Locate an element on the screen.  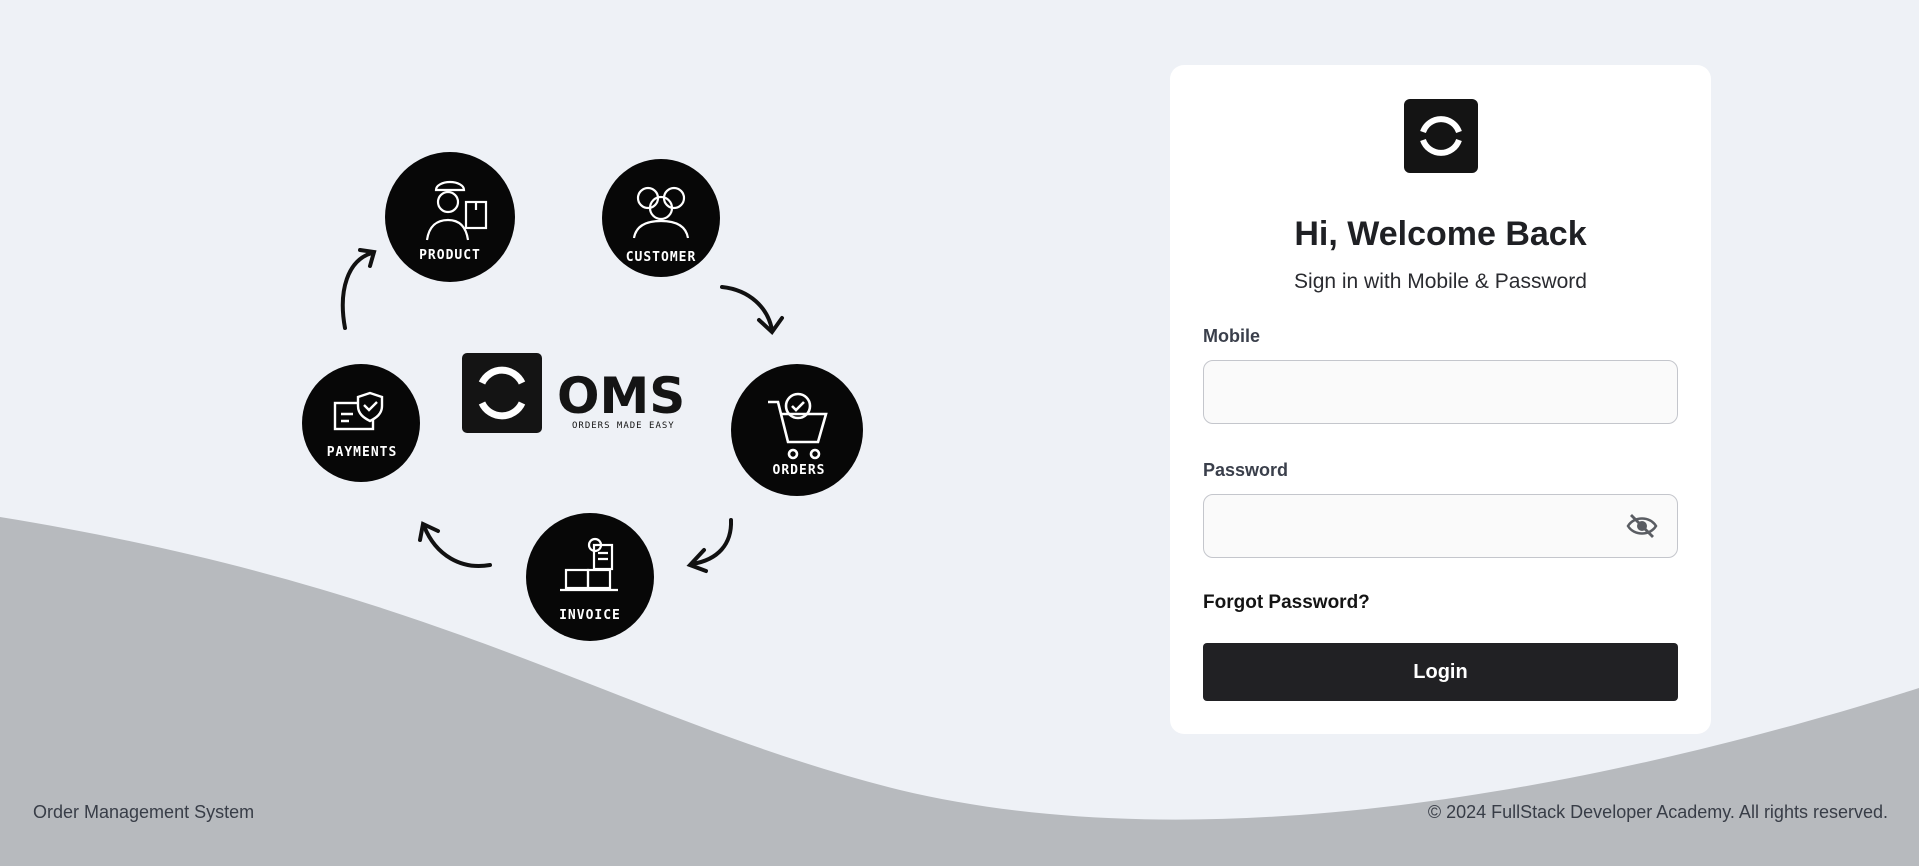
oms-brand-logo: OMS ORDERS MADE EASY is located at coordinates (573, 393).